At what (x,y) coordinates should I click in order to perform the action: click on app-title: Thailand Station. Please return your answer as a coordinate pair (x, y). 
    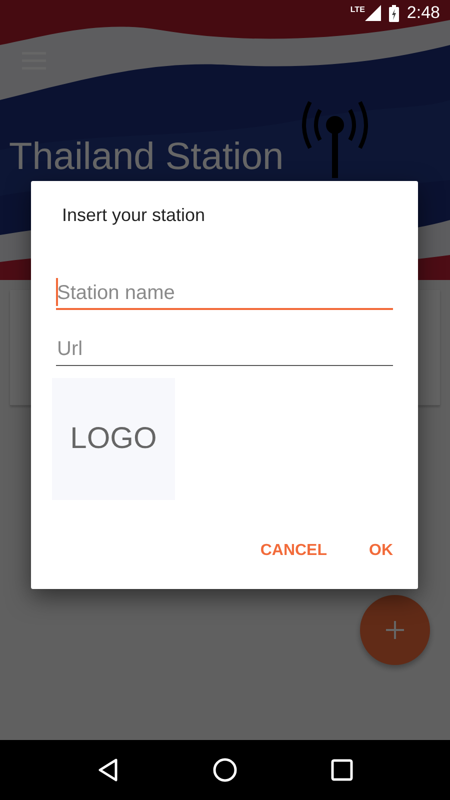
    Looking at the image, I should click on (146, 157).